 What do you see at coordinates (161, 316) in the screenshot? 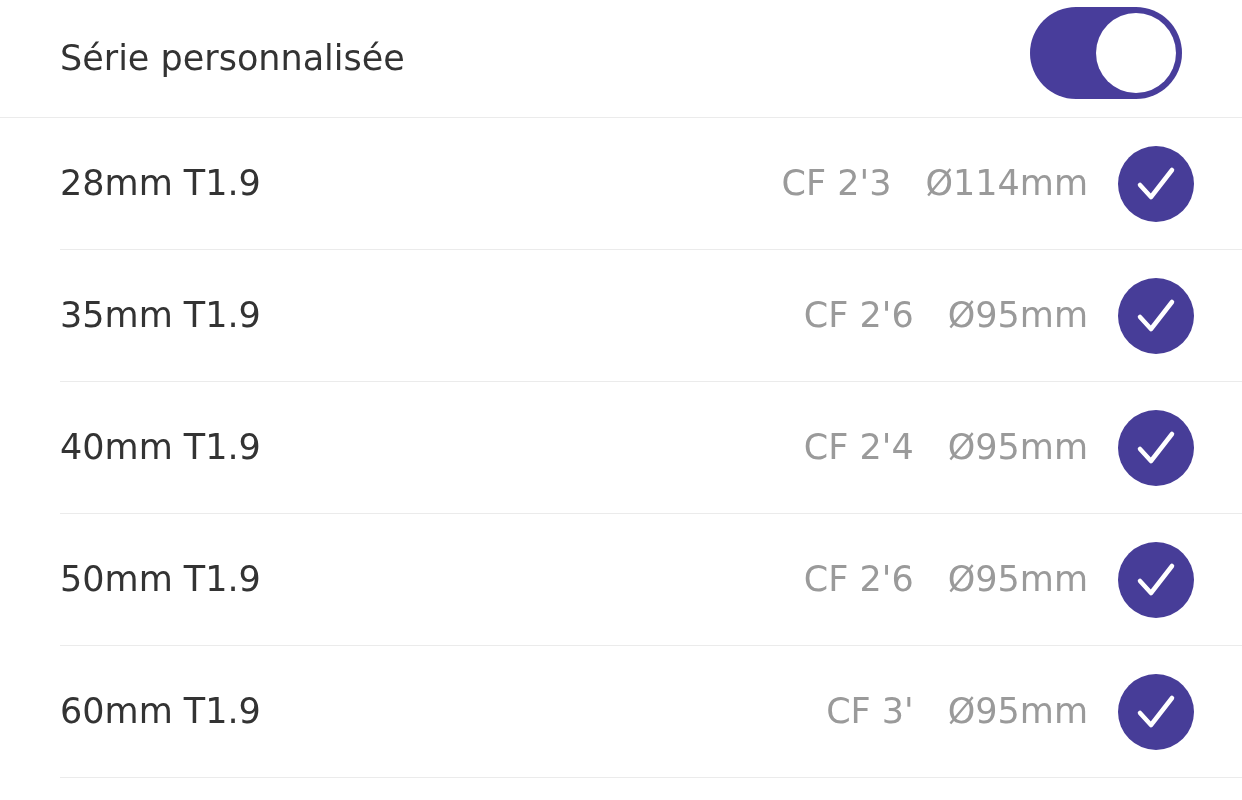
I see `lens-name: 35mm T1.9` at bounding box center [161, 316].